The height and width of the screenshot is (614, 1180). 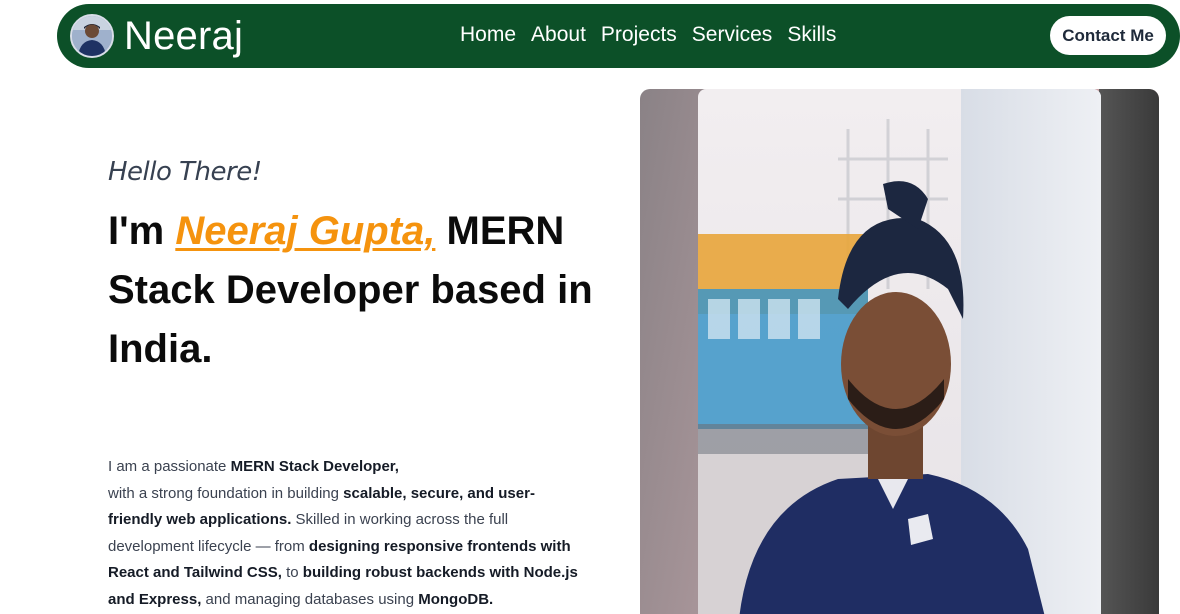 What do you see at coordinates (314, 466) in the screenshot?
I see `bio-emphasis: MERN Stack Developer,` at bounding box center [314, 466].